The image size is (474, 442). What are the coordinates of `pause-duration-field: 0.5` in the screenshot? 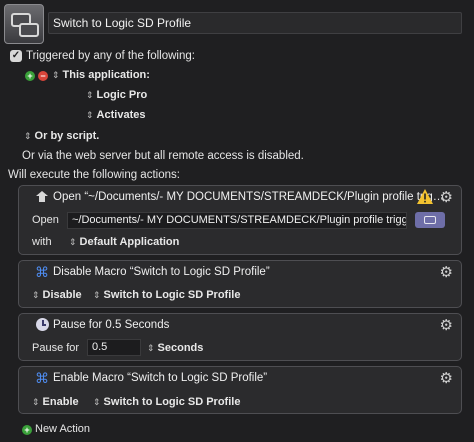 It's located at (114, 347).